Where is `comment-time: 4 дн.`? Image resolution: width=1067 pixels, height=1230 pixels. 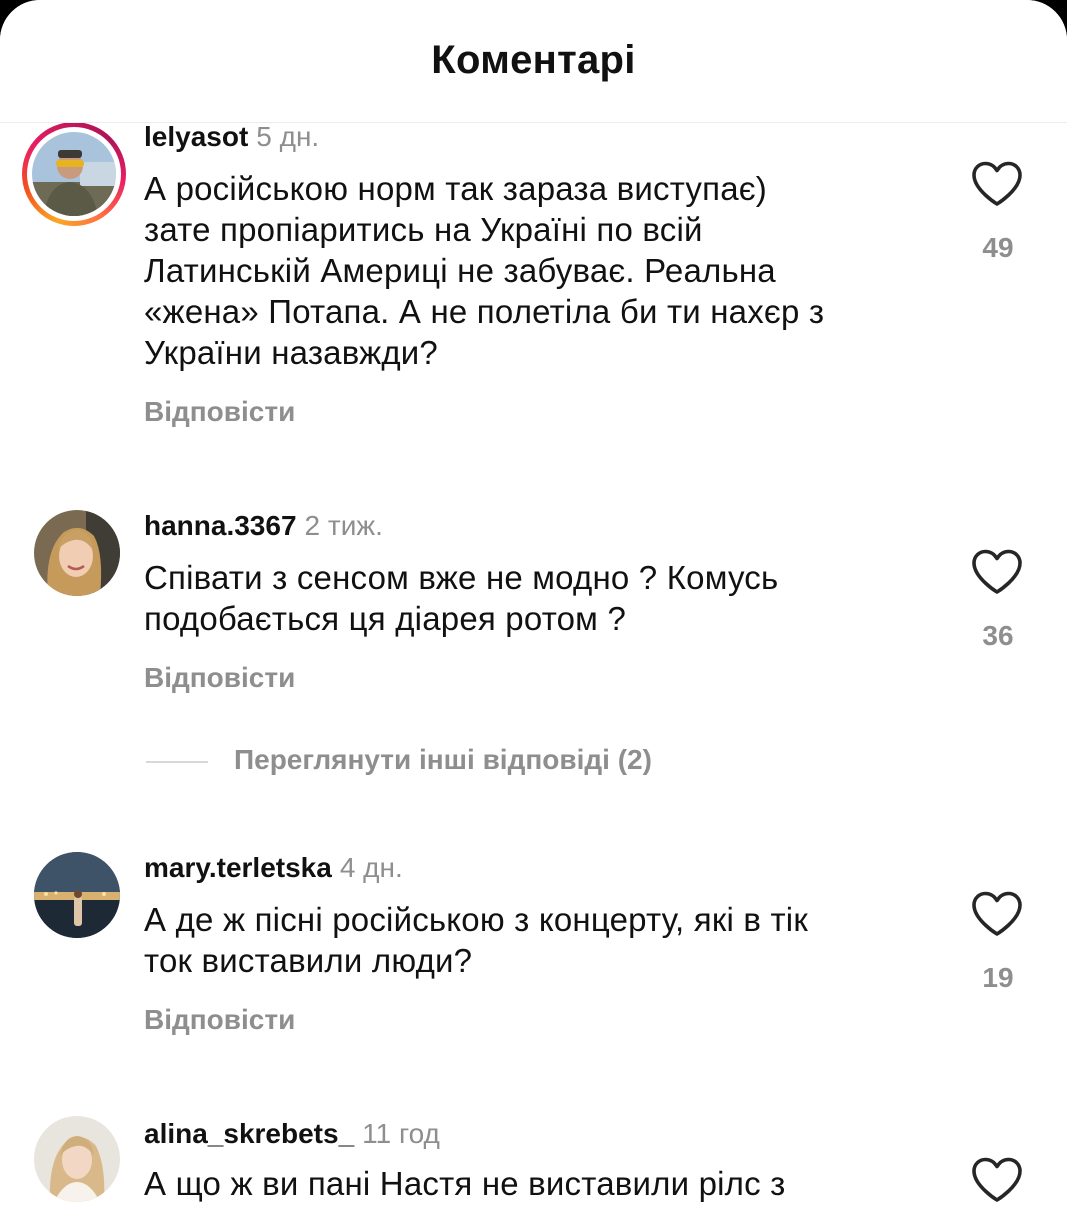
comment-time: 4 дн. is located at coordinates (371, 867).